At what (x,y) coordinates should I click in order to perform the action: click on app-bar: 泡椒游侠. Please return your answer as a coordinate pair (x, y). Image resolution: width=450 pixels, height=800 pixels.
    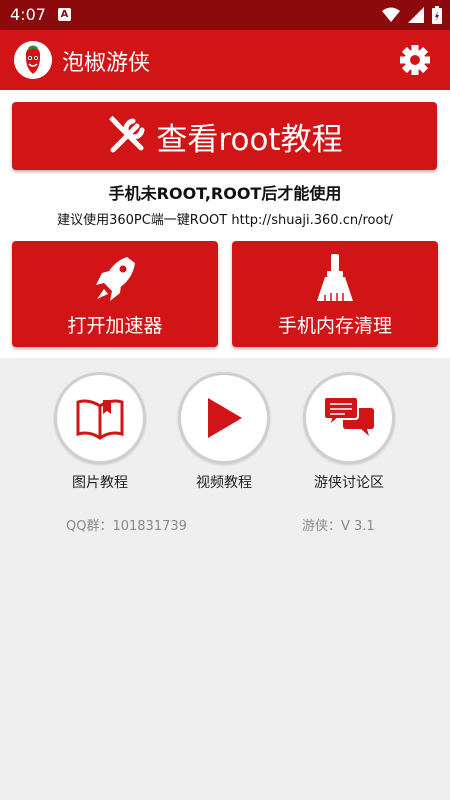
    Looking at the image, I should click on (225, 60).